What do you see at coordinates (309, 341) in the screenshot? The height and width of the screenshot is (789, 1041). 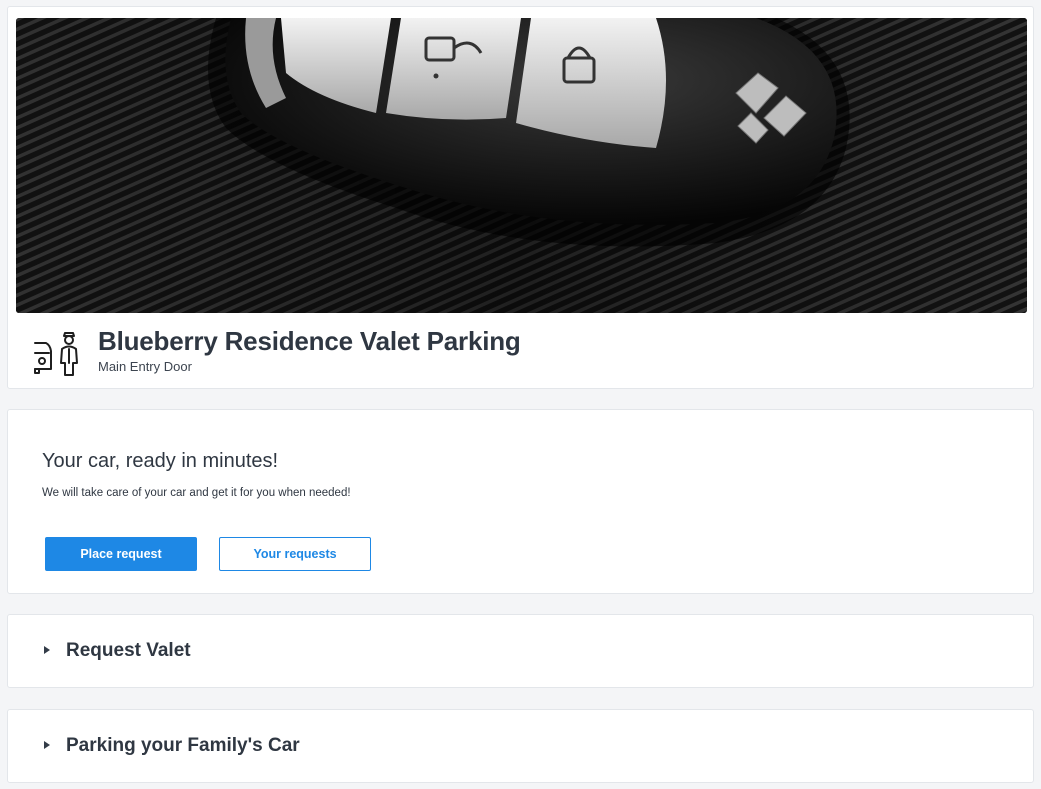 I see `venue-title: Blueberry Residence Valet Parking` at bounding box center [309, 341].